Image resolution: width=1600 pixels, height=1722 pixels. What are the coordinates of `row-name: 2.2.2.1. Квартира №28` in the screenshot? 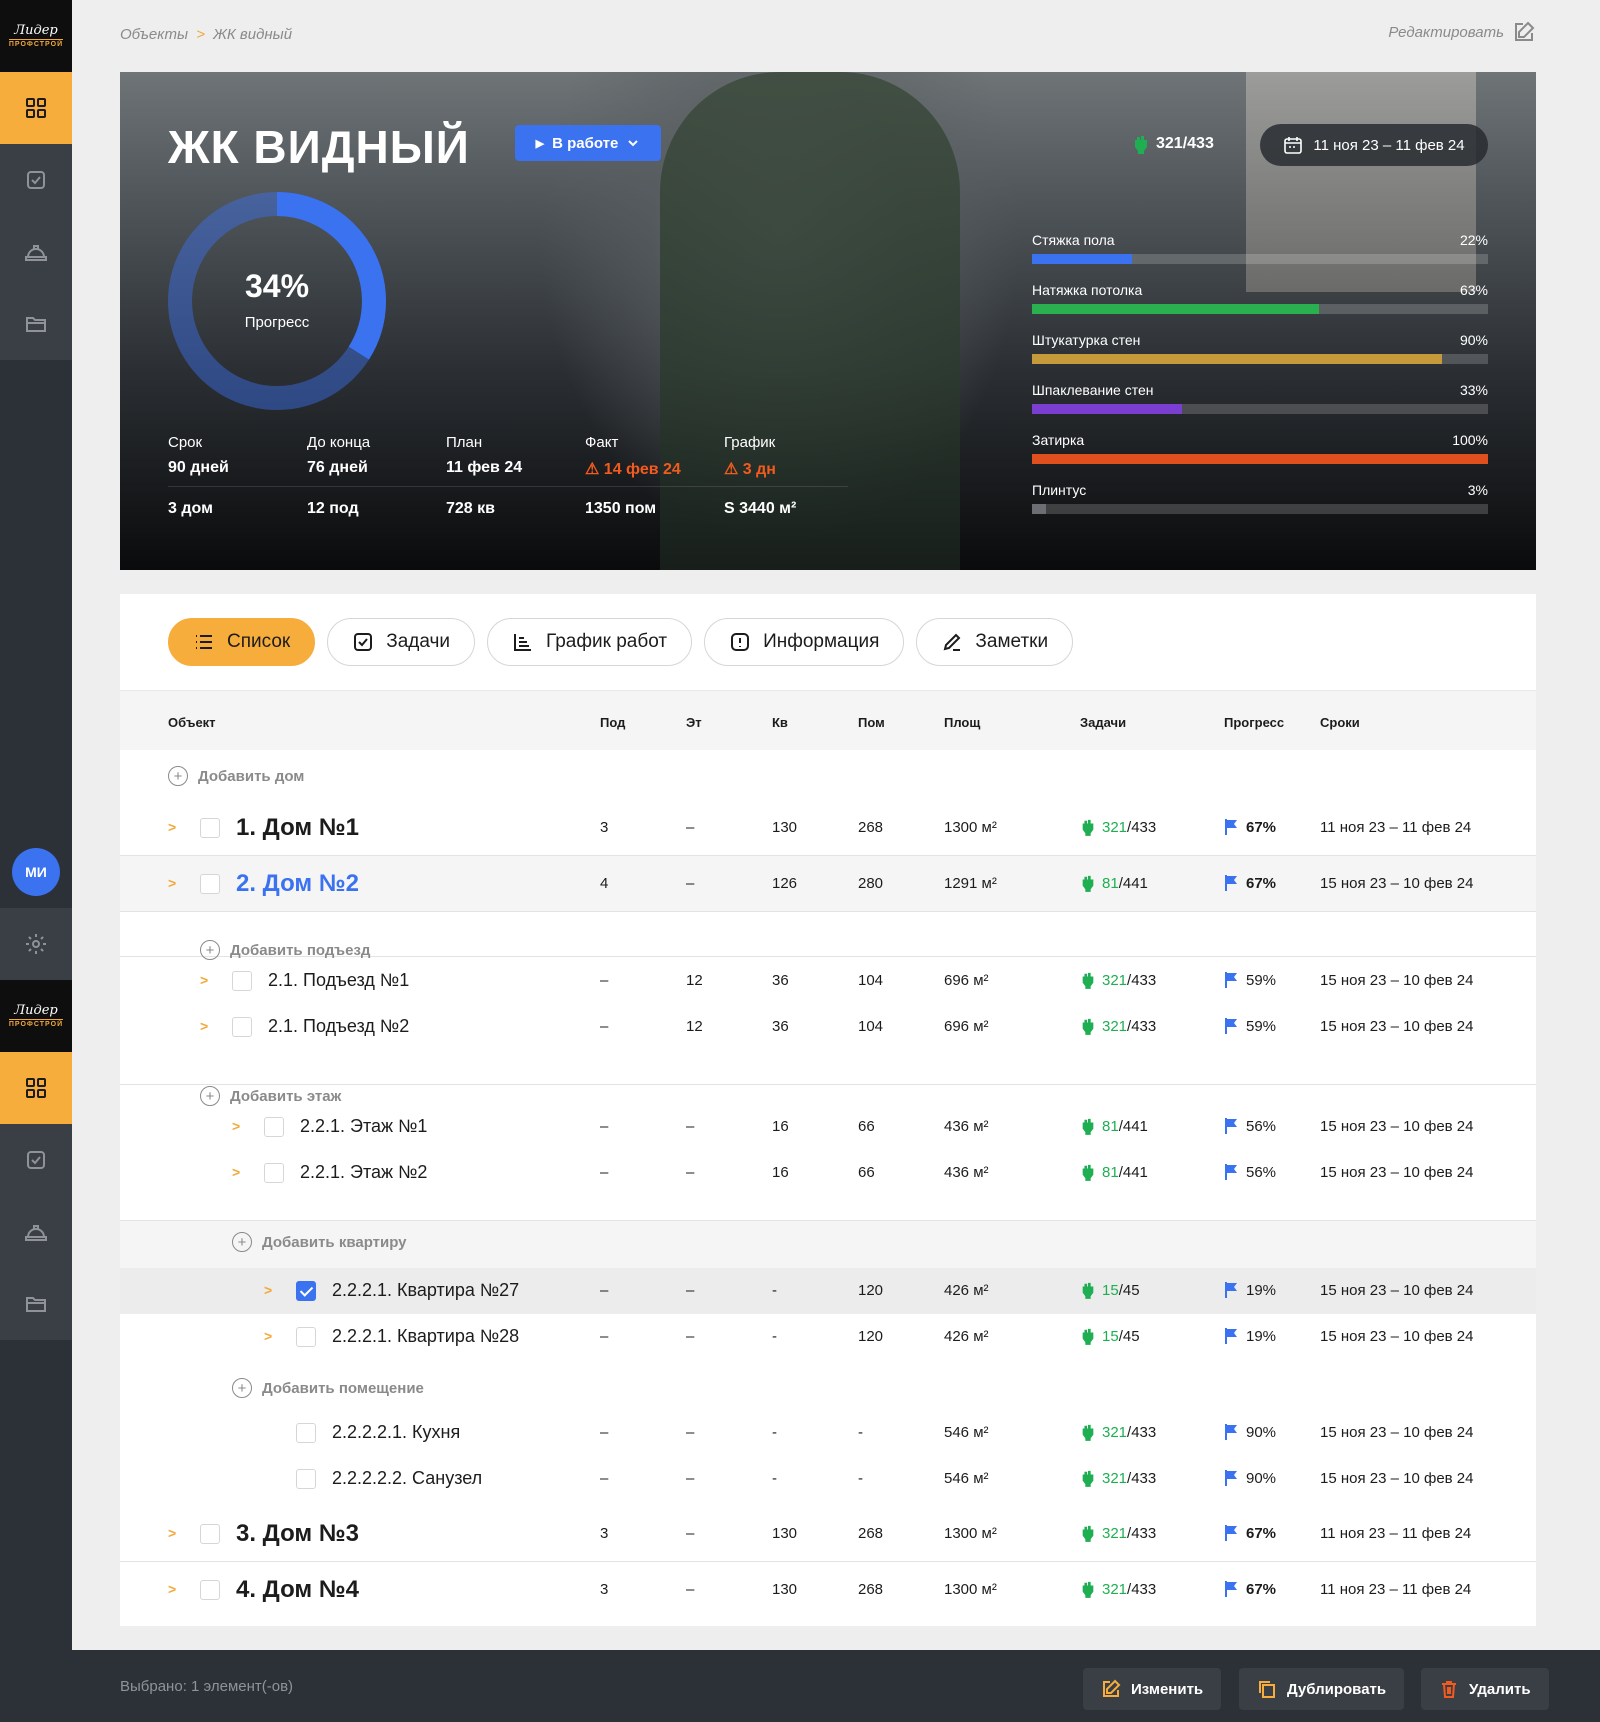 It's located at (425, 1336).